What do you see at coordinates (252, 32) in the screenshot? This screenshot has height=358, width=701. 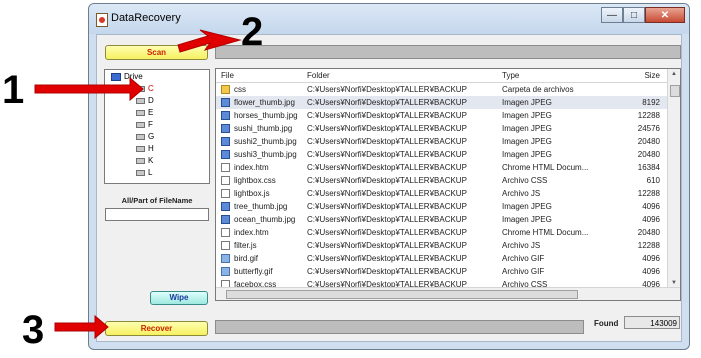 I see `callout-2: 2` at bounding box center [252, 32].